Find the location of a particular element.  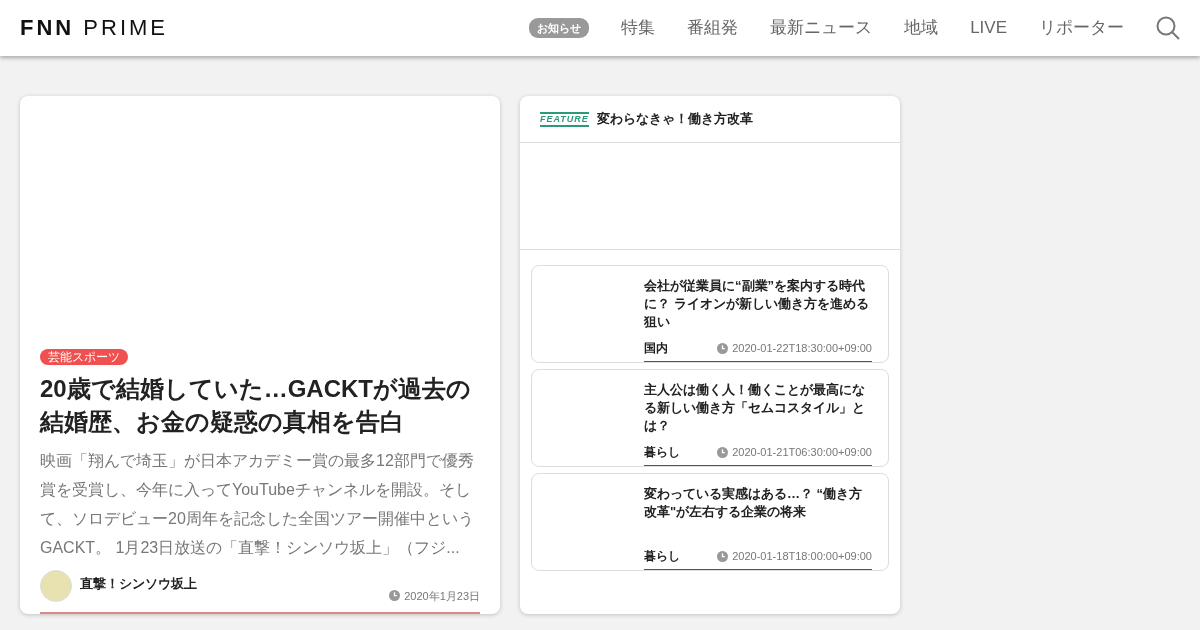

search-icon is located at coordinates (1168, 28).